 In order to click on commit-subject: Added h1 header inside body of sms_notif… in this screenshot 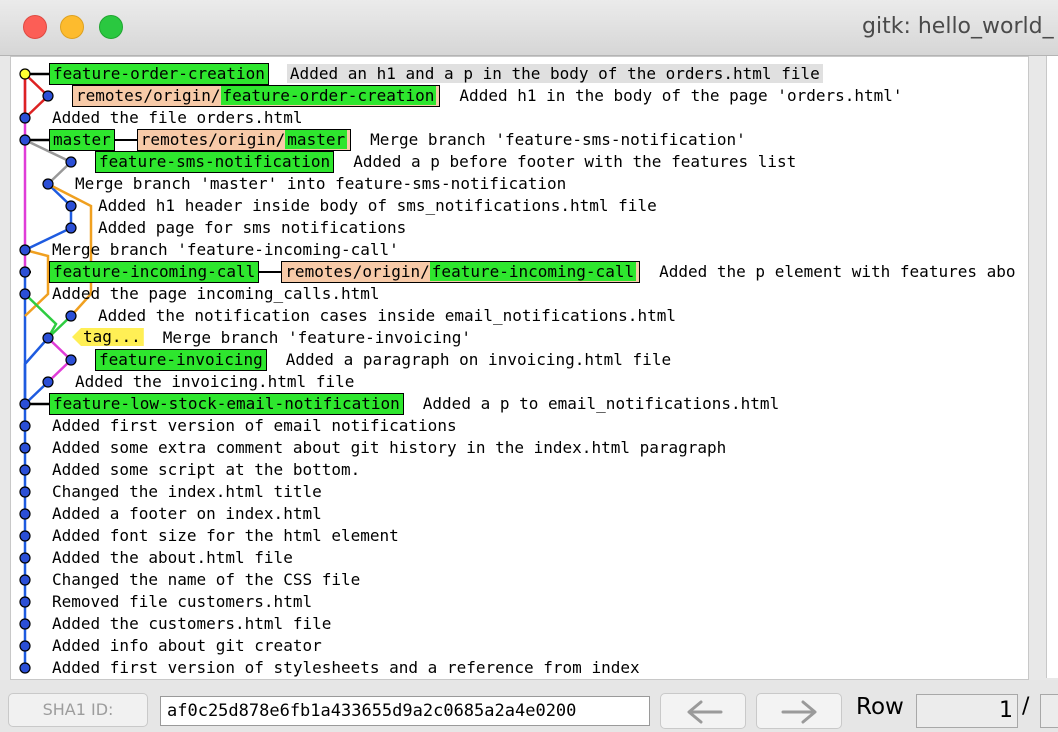, I will do `click(377, 205)`.